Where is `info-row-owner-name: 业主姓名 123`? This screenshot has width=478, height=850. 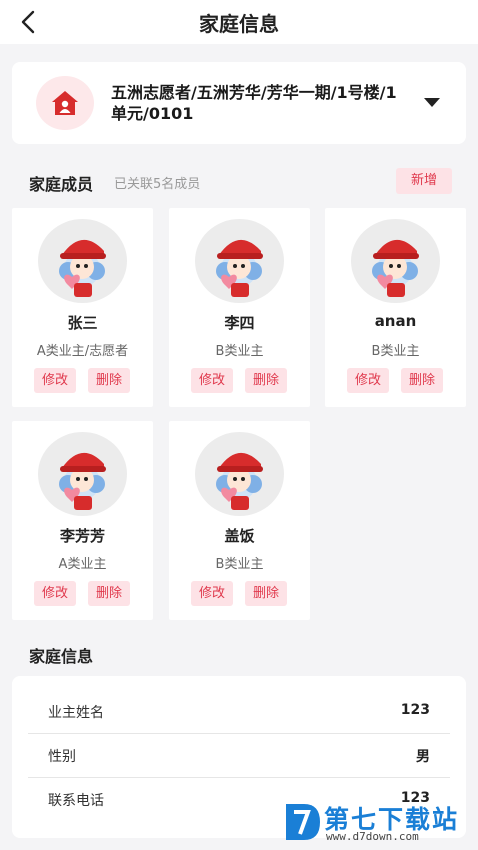 info-row-owner-name: 业主姓名 123 is located at coordinates (239, 712).